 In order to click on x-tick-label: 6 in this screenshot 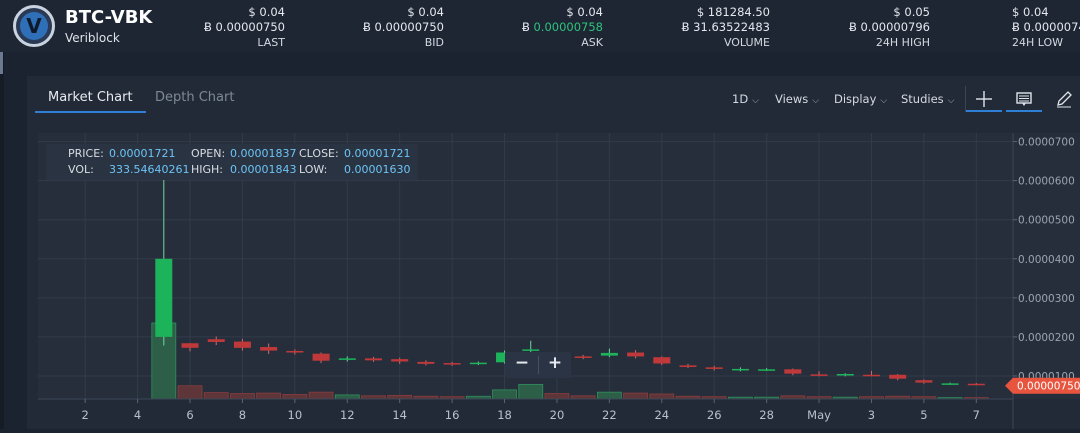, I will do `click(189, 415)`.